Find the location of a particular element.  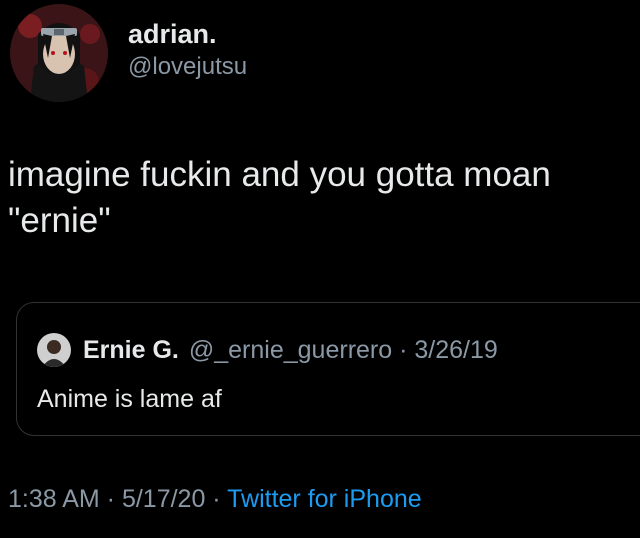

user-avatar-icon is located at coordinates (54, 350).